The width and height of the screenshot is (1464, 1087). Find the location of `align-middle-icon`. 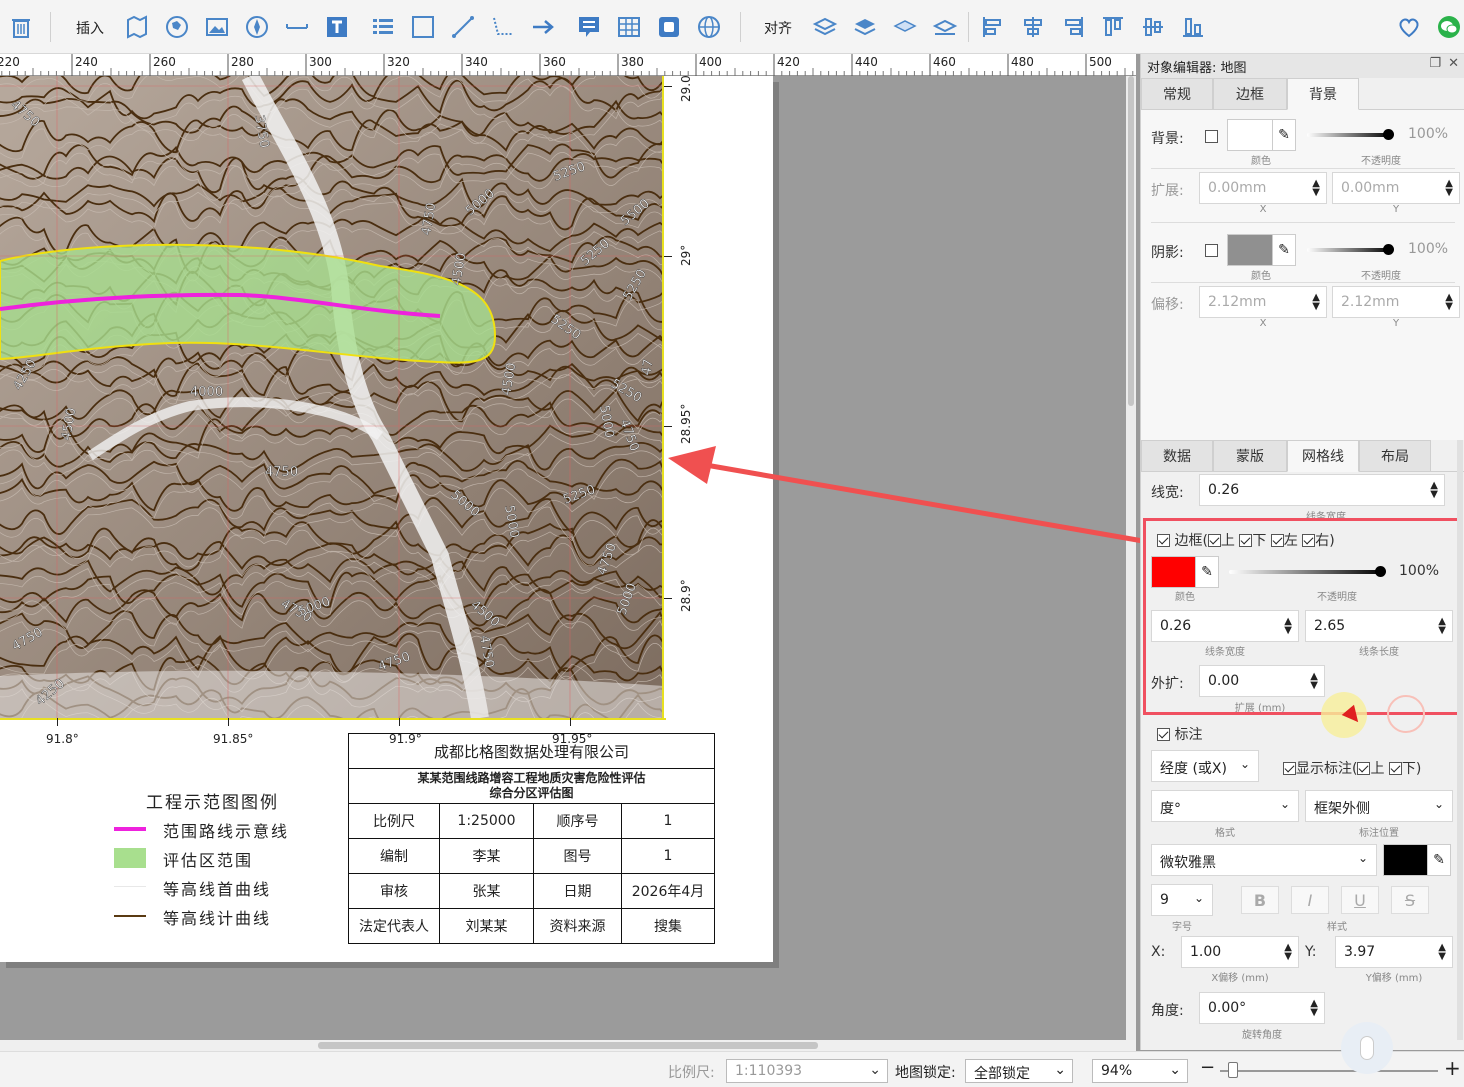

align-middle-icon is located at coordinates (1153, 27).